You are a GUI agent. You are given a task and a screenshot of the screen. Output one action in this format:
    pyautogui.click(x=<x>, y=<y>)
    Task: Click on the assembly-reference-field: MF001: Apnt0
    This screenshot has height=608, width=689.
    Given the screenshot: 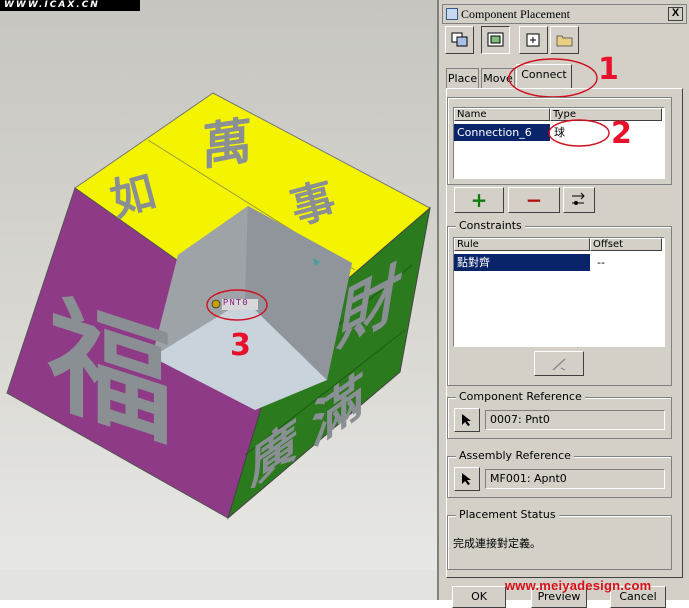 What is the action you would take?
    pyautogui.click(x=575, y=479)
    